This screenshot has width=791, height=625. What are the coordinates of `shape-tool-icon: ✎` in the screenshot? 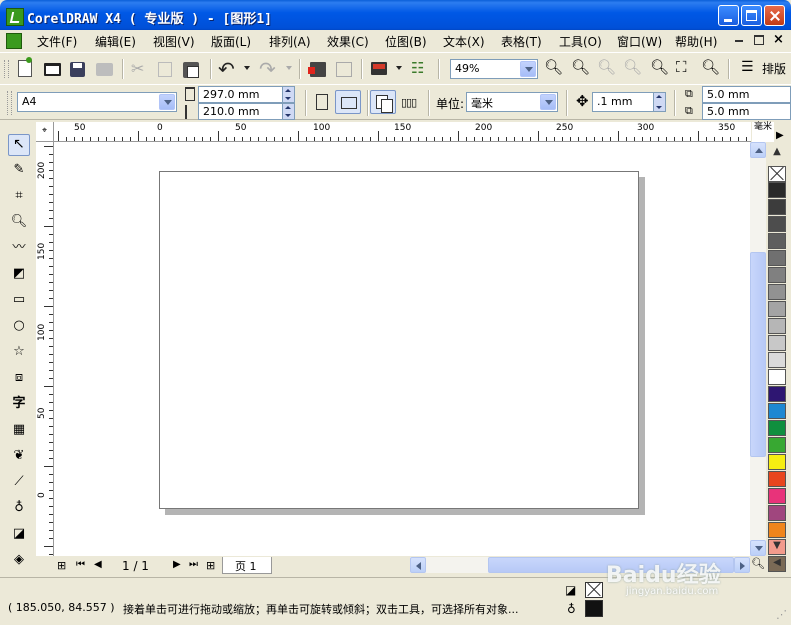 It's located at (19, 170).